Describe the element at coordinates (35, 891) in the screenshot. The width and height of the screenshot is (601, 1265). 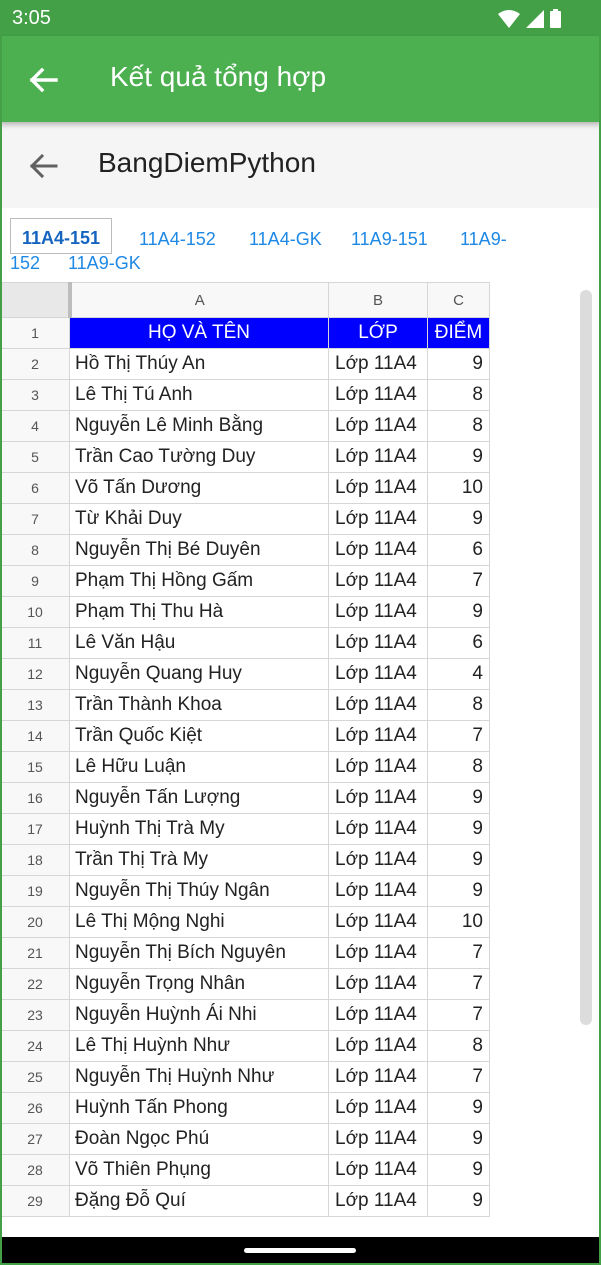
I see `row-number: 19` at that location.